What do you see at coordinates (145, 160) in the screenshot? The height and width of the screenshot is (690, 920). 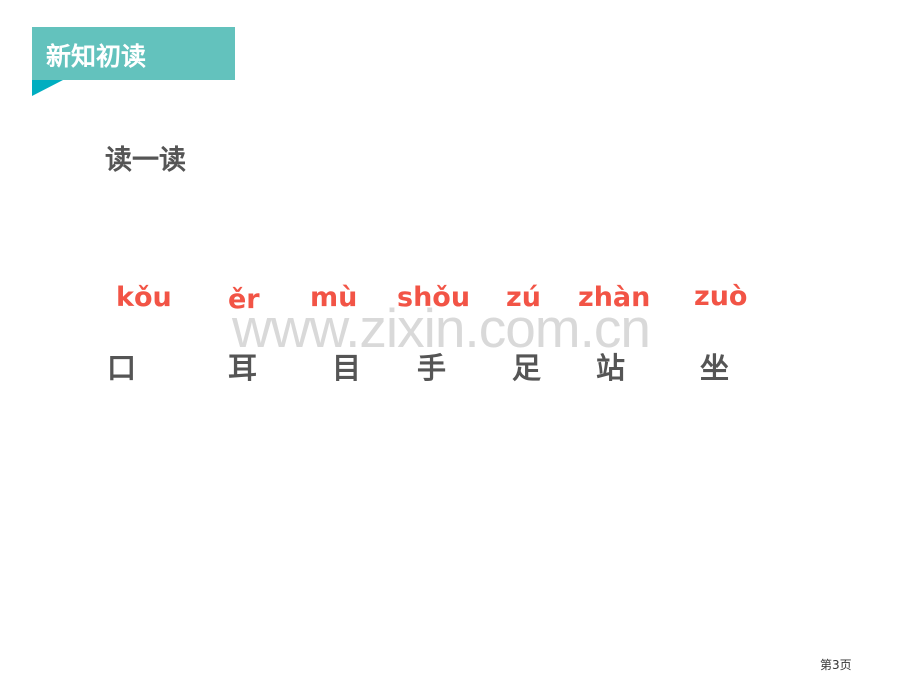 I see `subtitle-read-aloud: 读一读` at bounding box center [145, 160].